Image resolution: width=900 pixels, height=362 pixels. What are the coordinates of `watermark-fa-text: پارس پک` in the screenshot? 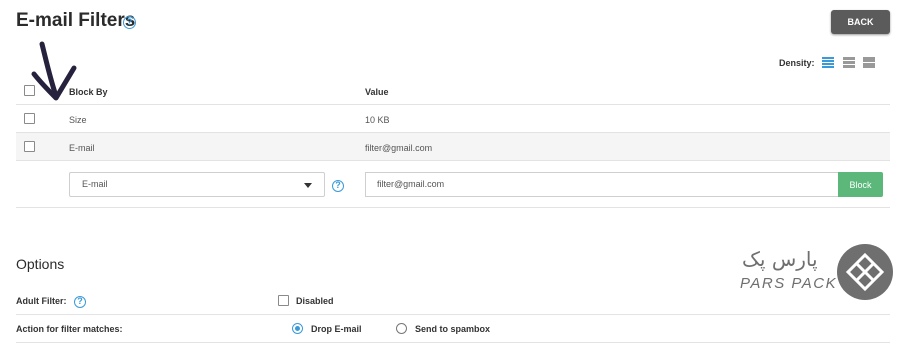 It's located at (780, 259).